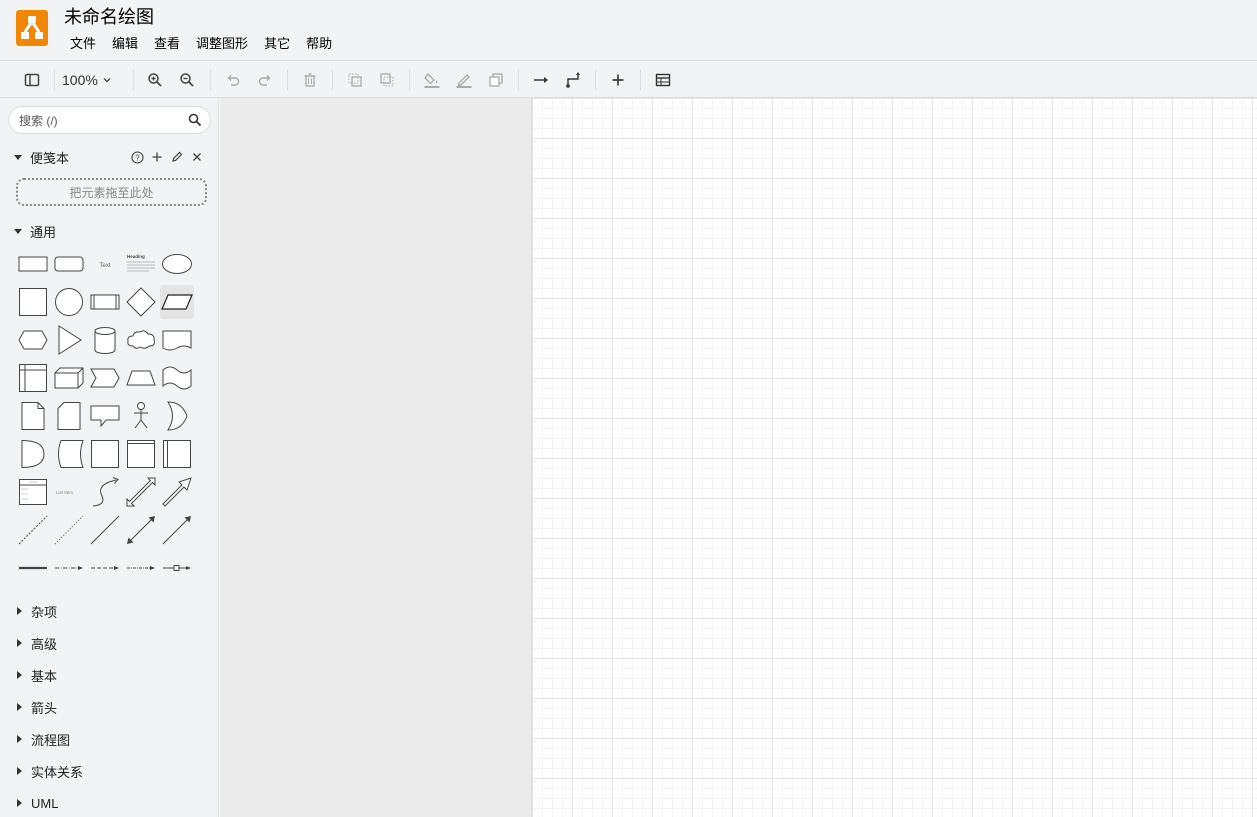 This screenshot has width=1257, height=817. What do you see at coordinates (69, 568) in the screenshot?
I see `shape-connector-label` at bounding box center [69, 568].